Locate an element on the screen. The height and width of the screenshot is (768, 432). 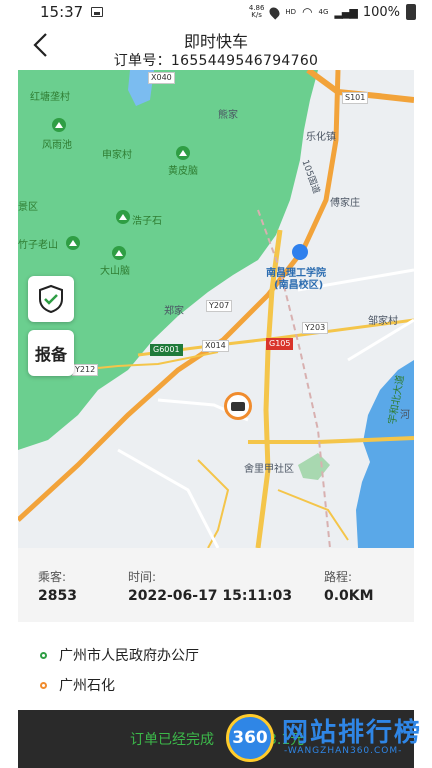
map-label-zhuzilaoshan: 竹子老山 is located at coordinates (38, 245).